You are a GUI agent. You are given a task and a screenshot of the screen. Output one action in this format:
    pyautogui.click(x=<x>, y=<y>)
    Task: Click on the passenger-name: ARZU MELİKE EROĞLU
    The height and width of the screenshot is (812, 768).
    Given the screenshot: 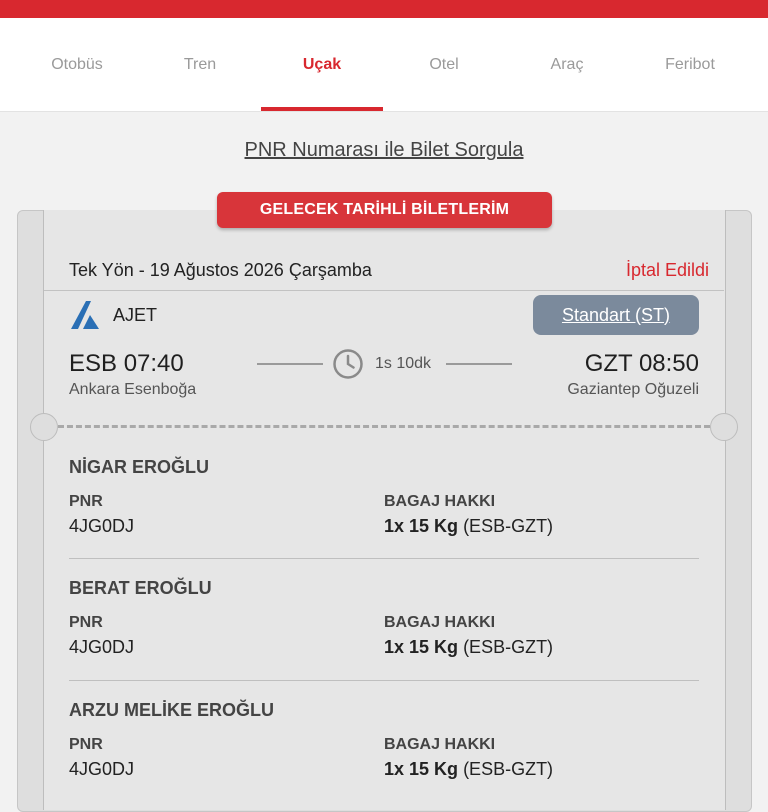 What is the action you would take?
    pyautogui.click(x=171, y=710)
    